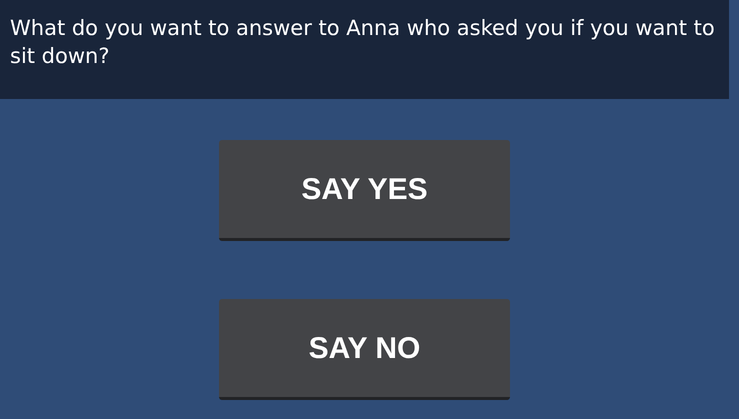 This screenshot has height=419, width=739. Describe the element at coordinates (364, 190) in the screenshot. I see `answer-button: SAY YES` at that location.